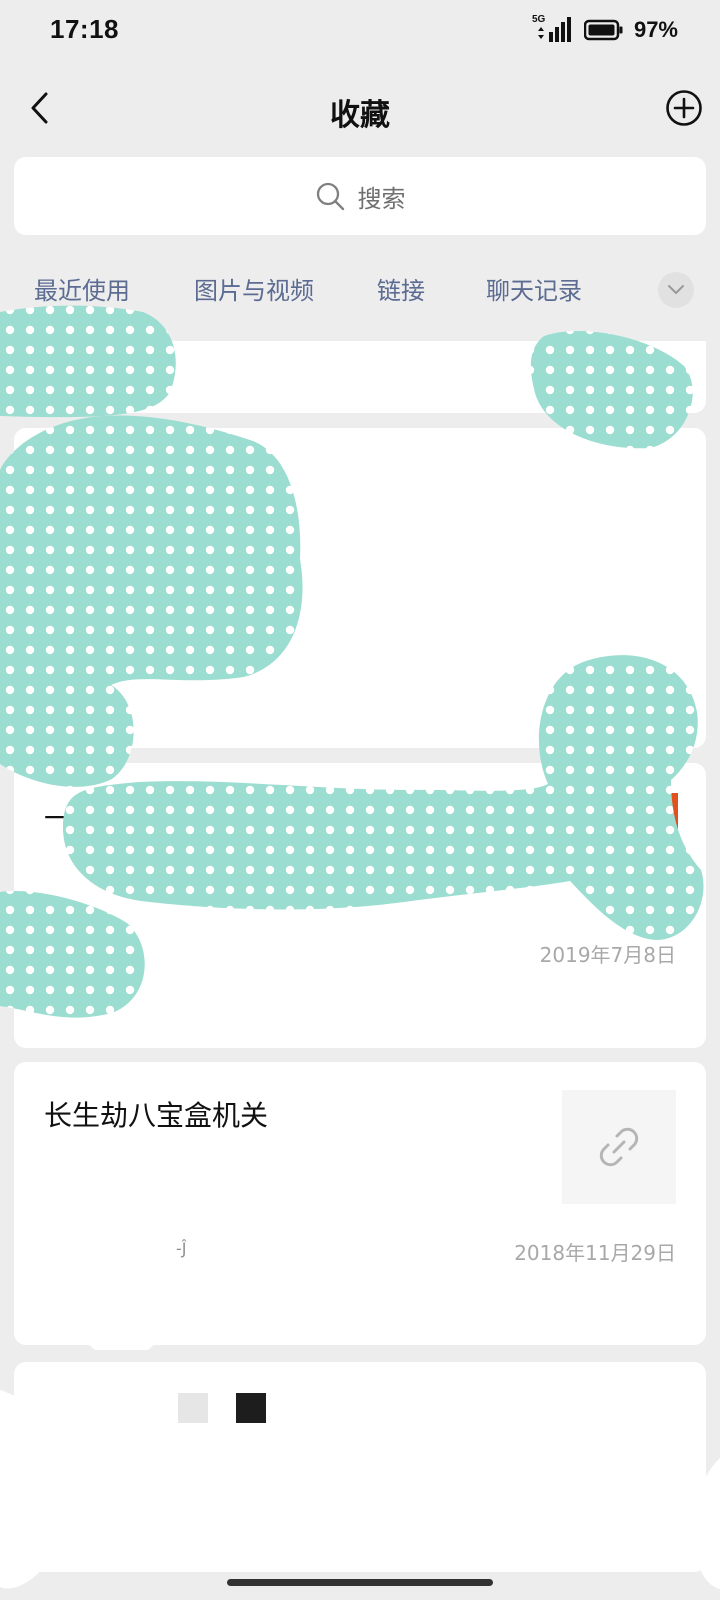 The width and height of the screenshot is (720, 1600). What do you see at coordinates (330, 196) in the screenshot?
I see `search-icon` at bounding box center [330, 196].